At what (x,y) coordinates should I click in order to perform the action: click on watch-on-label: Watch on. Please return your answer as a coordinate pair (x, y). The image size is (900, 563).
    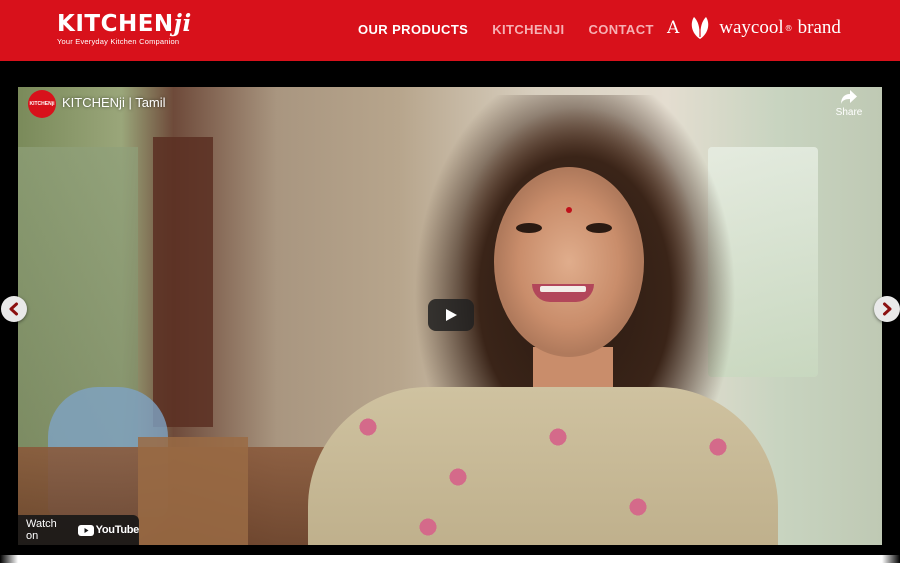
    Looking at the image, I should click on (41, 530).